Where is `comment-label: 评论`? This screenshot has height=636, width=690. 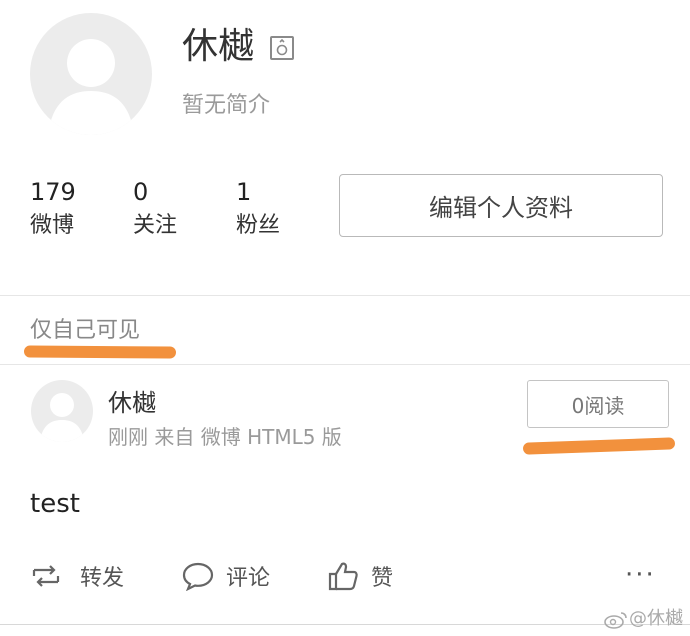
comment-label: 评论 is located at coordinates (248, 578).